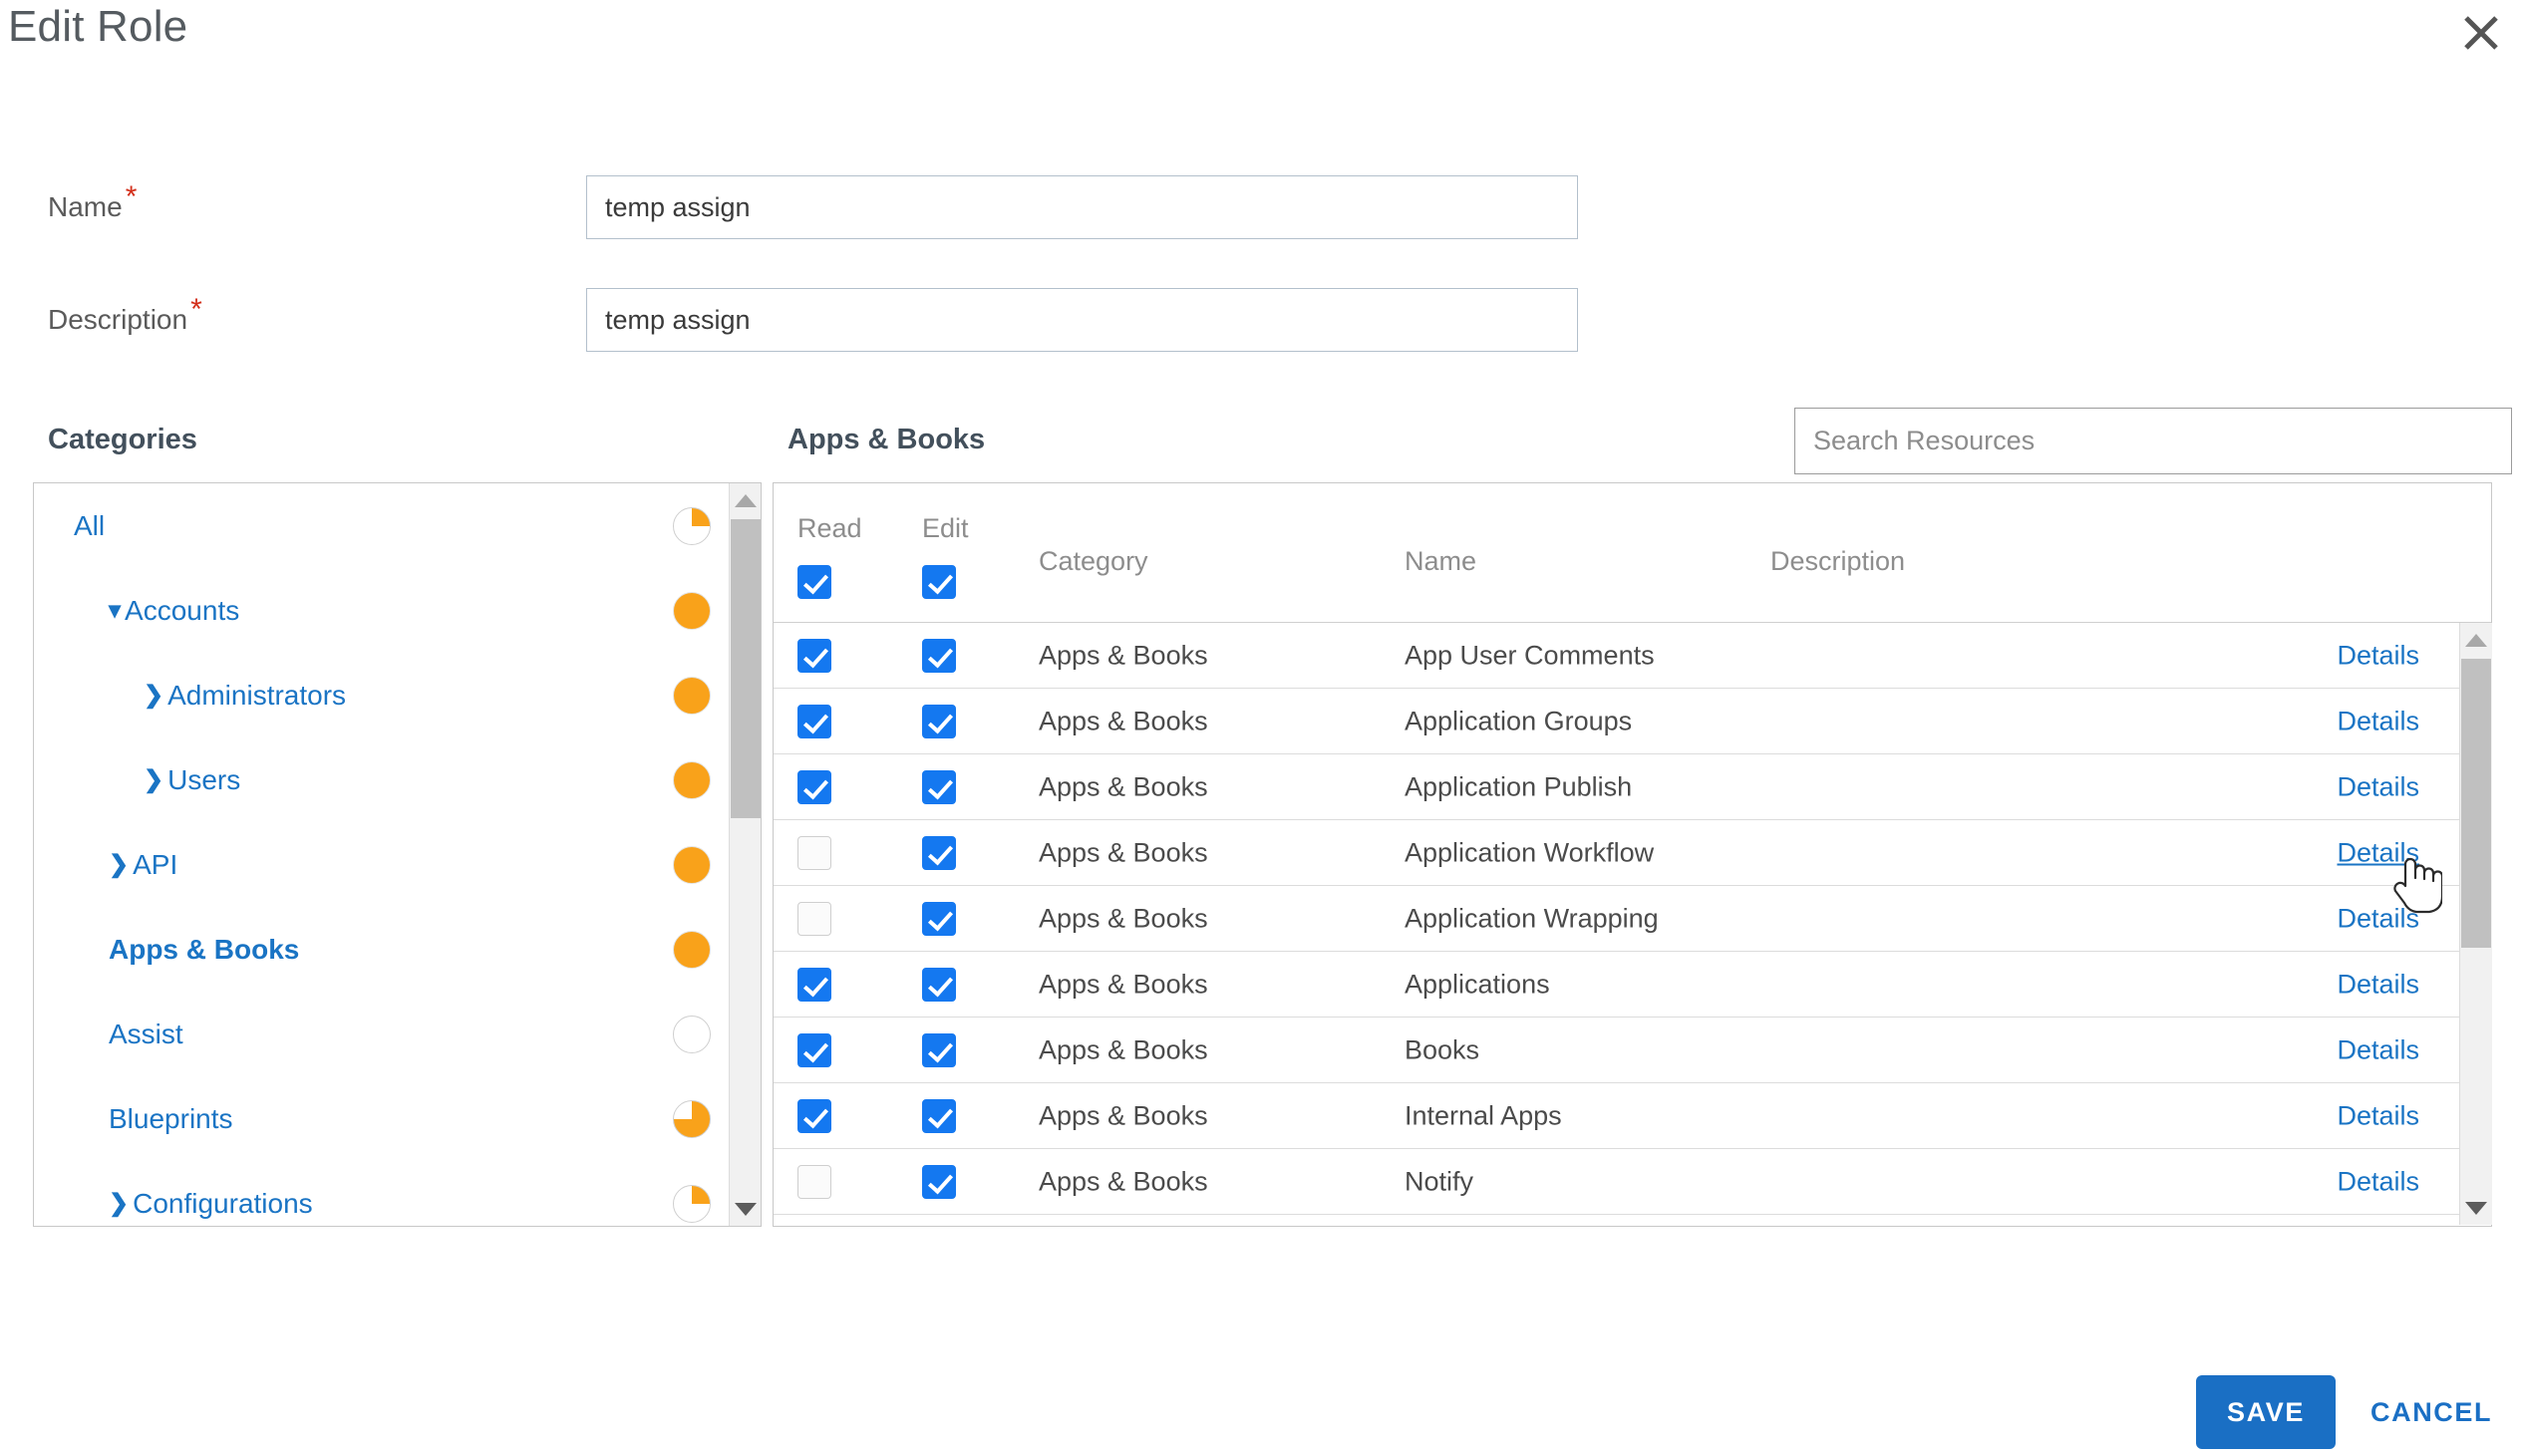  Describe the element at coordinates (1082, 207) in the screenshot. I see `name-input` at that location.